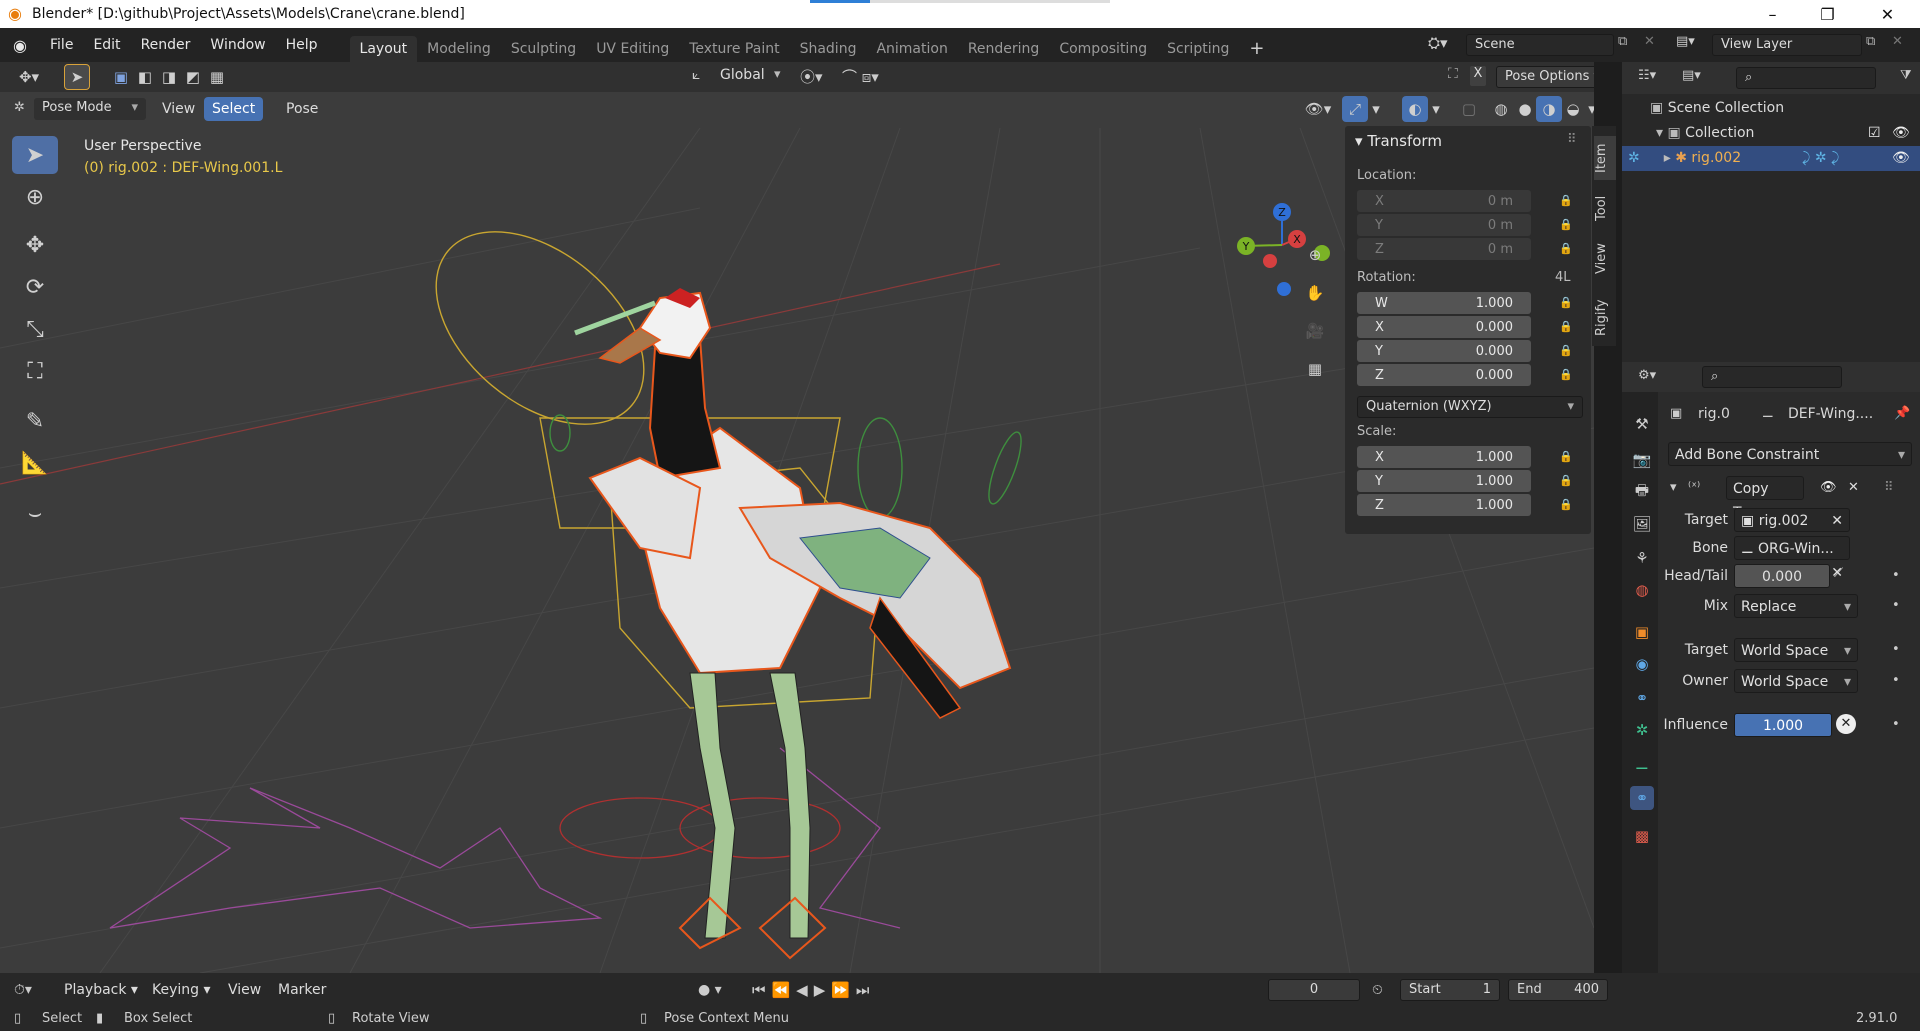 The width and height of the screenshot is (1920, 1031). I want to click on tab-texture-paint: Texture Paint, so click(734, 49).